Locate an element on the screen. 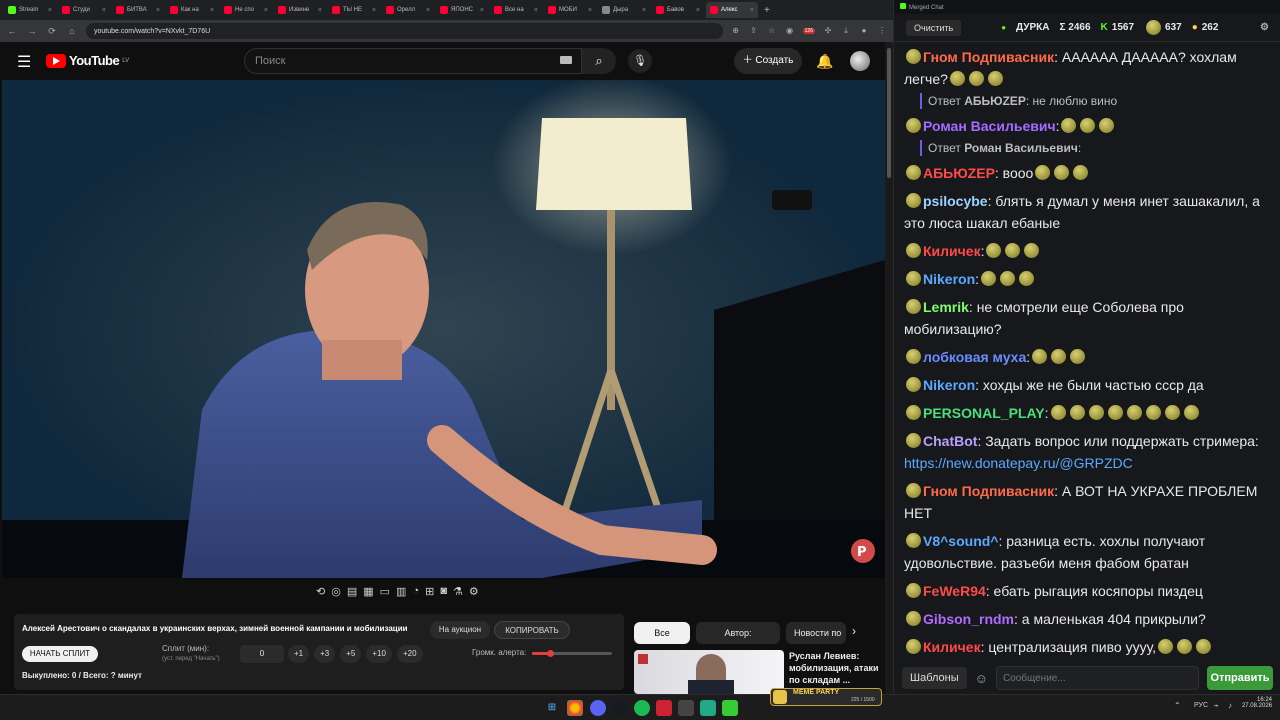 The image size is (1280, 720). home-icon: ⌂ is located at coordinates (72, 31).